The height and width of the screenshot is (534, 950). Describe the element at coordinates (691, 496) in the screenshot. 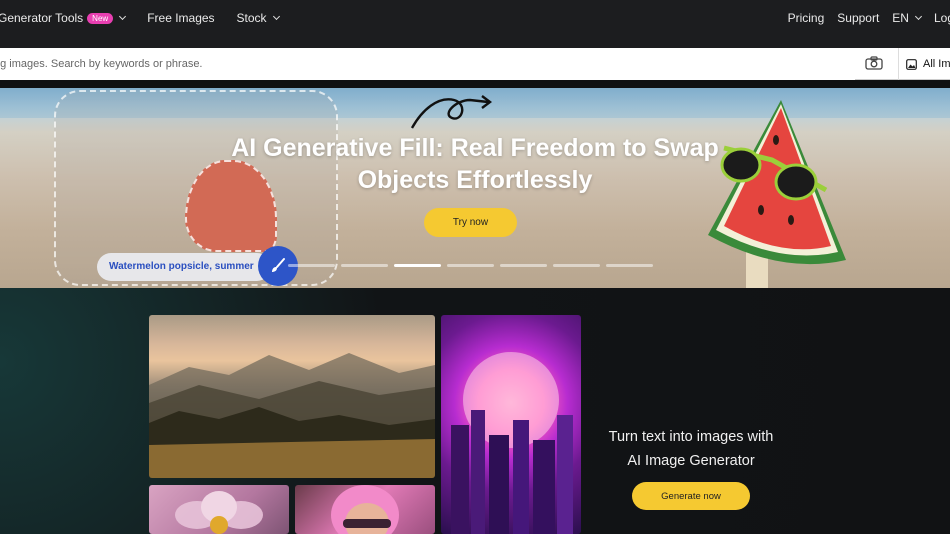

I see `generate-now-button: Generate now` at that location.